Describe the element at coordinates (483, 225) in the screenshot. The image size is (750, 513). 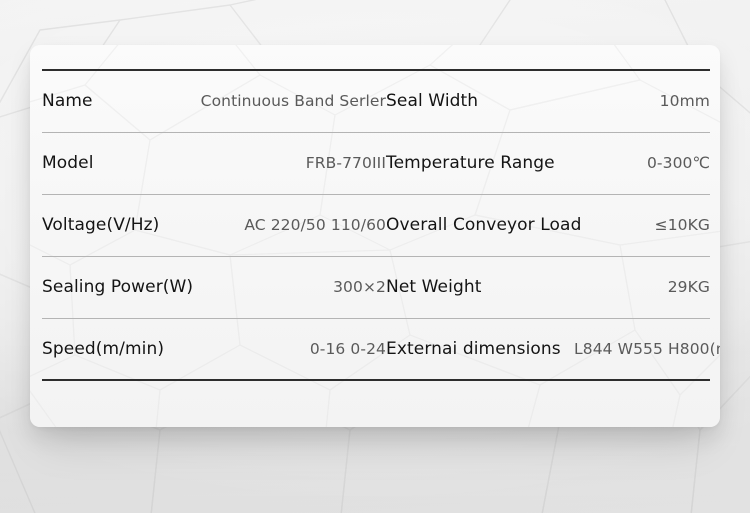
I see `spec-label-overall-conveyor-load: Overall Conveyor Load` at that location.